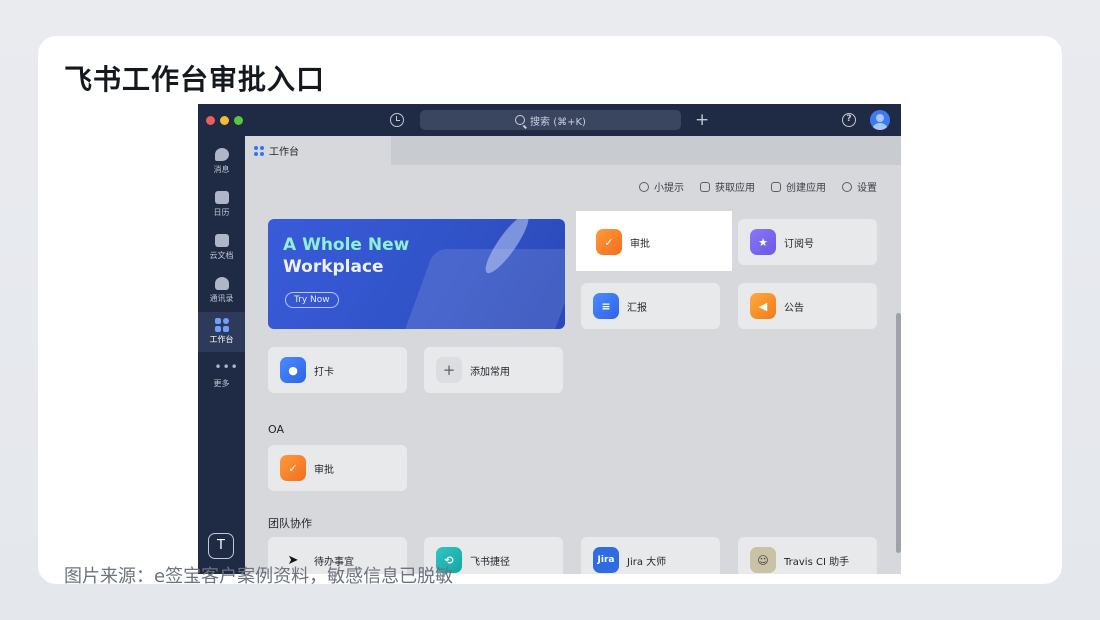  I want to click on calendar-icon, so click(221, 197).